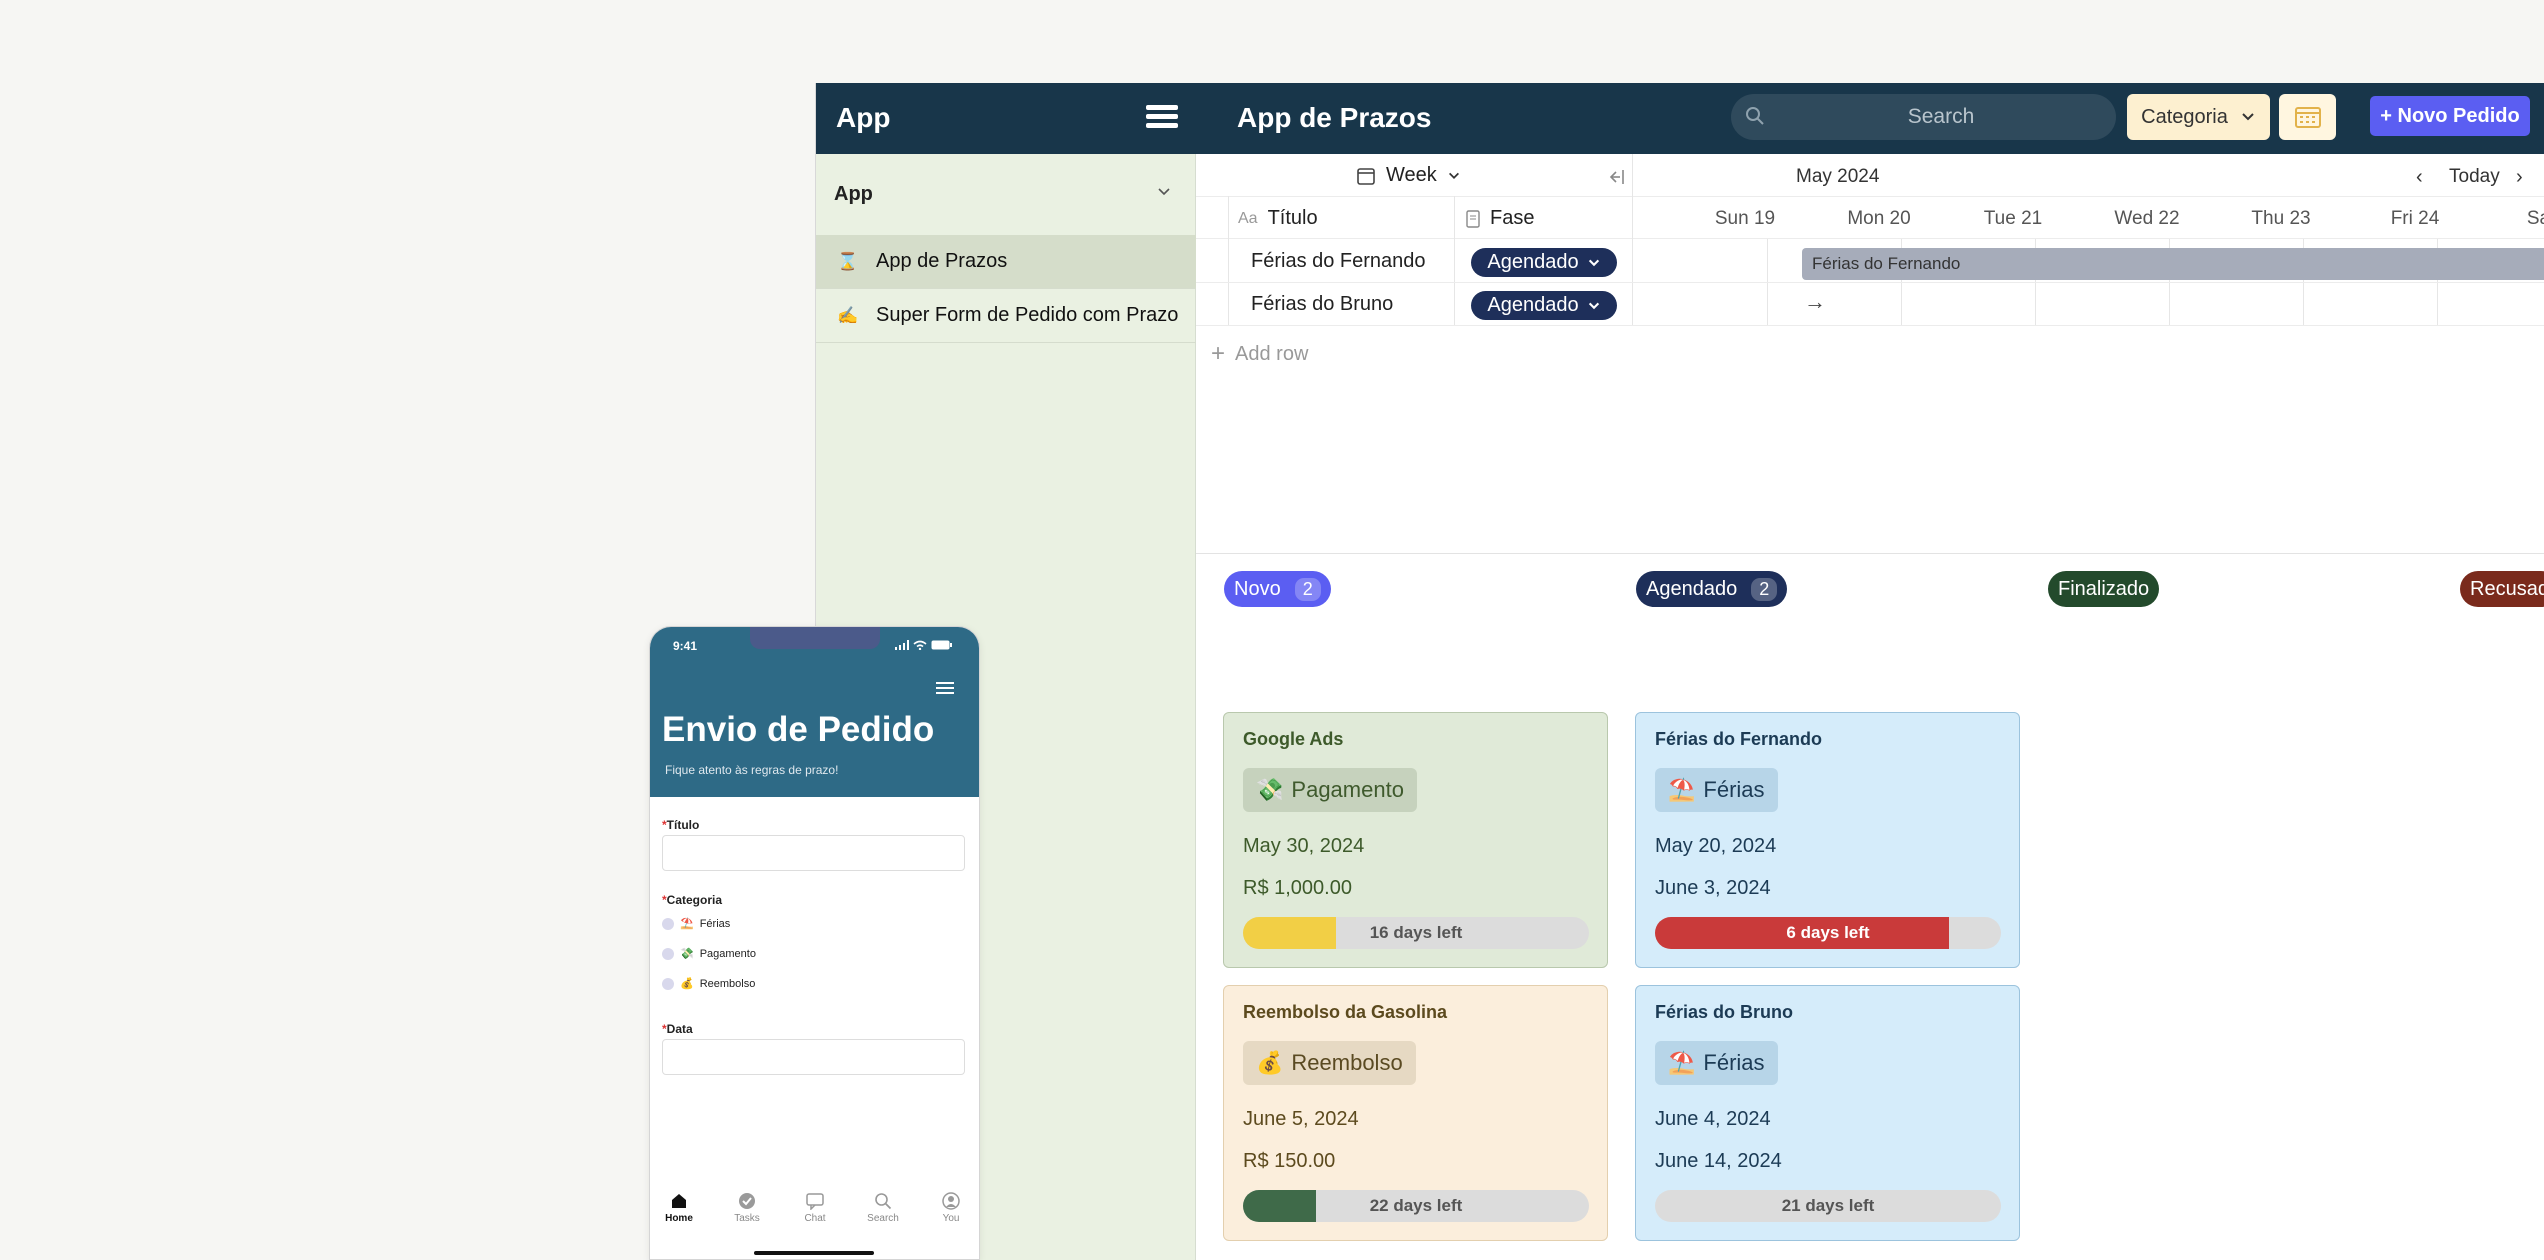 This screenshot has width=2544, height=1260. Describe the element at coordinates (1815, 302) in the screenshot. I see `arrow-right-icon: →` at that location.